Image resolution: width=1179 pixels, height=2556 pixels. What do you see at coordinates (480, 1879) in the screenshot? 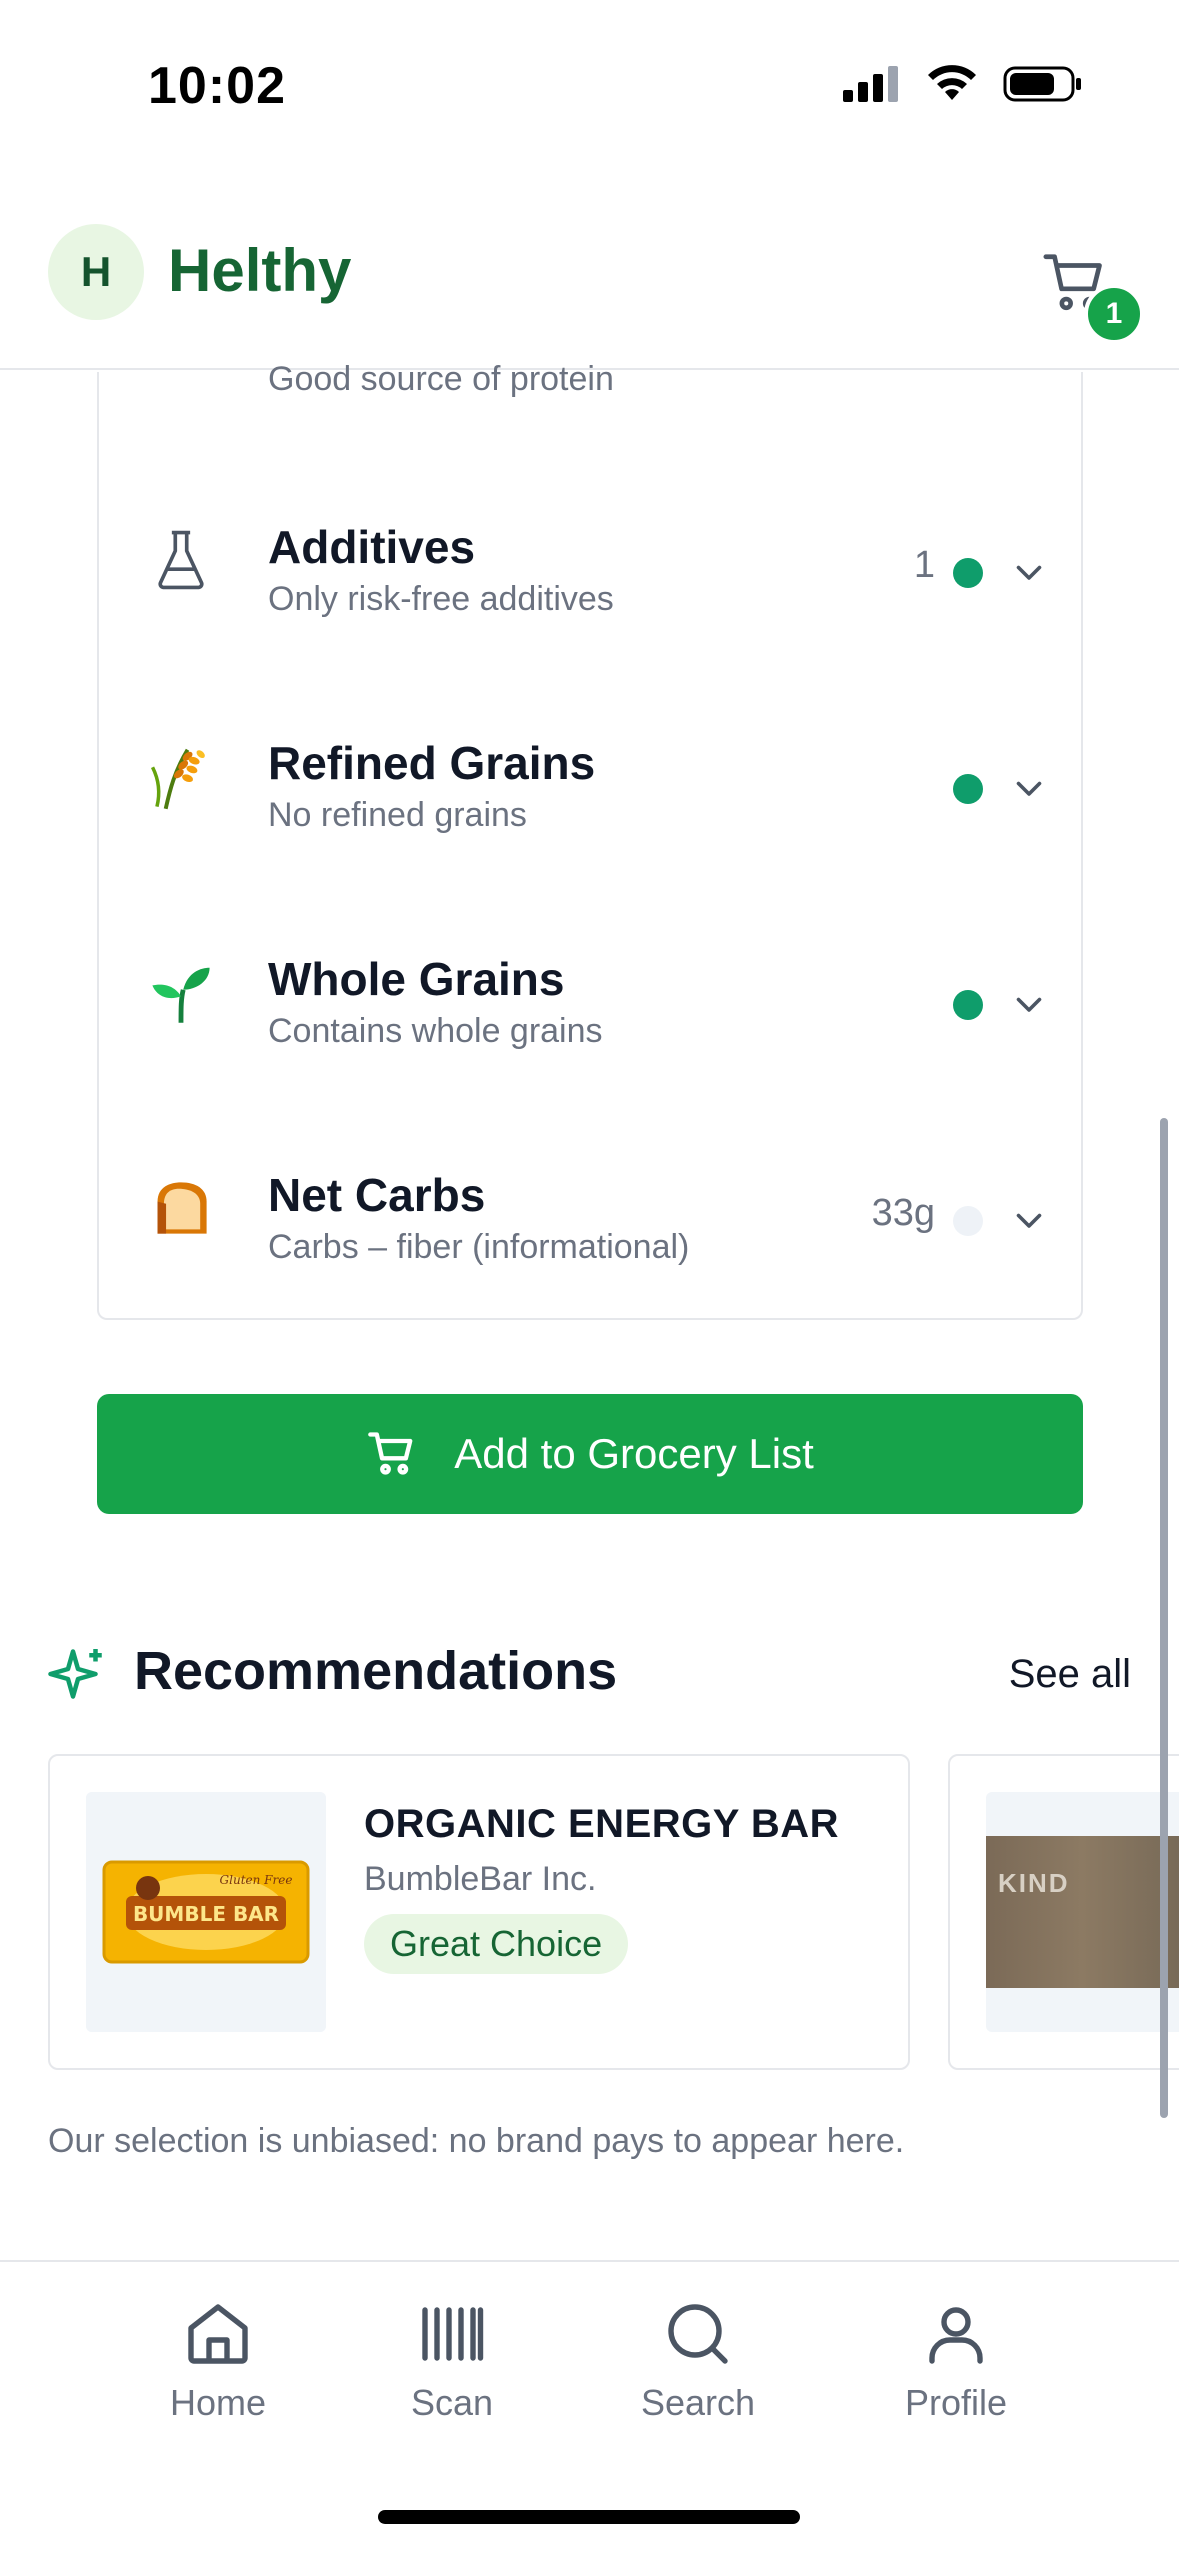
I see `product-brand: BumbleBar Inc.` at bounding box center [480, 1879].